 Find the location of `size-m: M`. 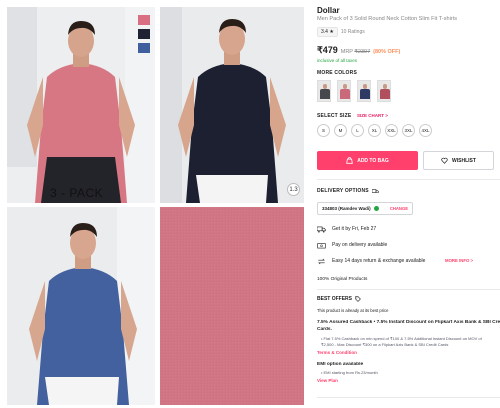

size-m: M is located at coordinates (340, 130).